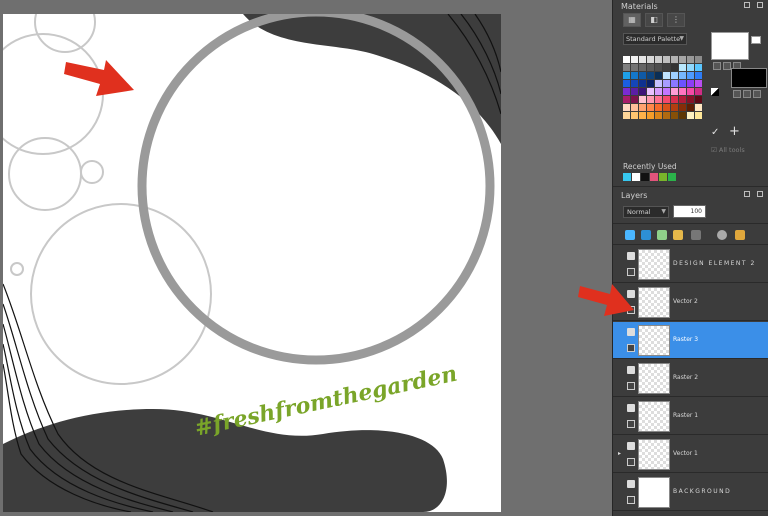  I want to click on foreground-color-preview, so click(756, 40).